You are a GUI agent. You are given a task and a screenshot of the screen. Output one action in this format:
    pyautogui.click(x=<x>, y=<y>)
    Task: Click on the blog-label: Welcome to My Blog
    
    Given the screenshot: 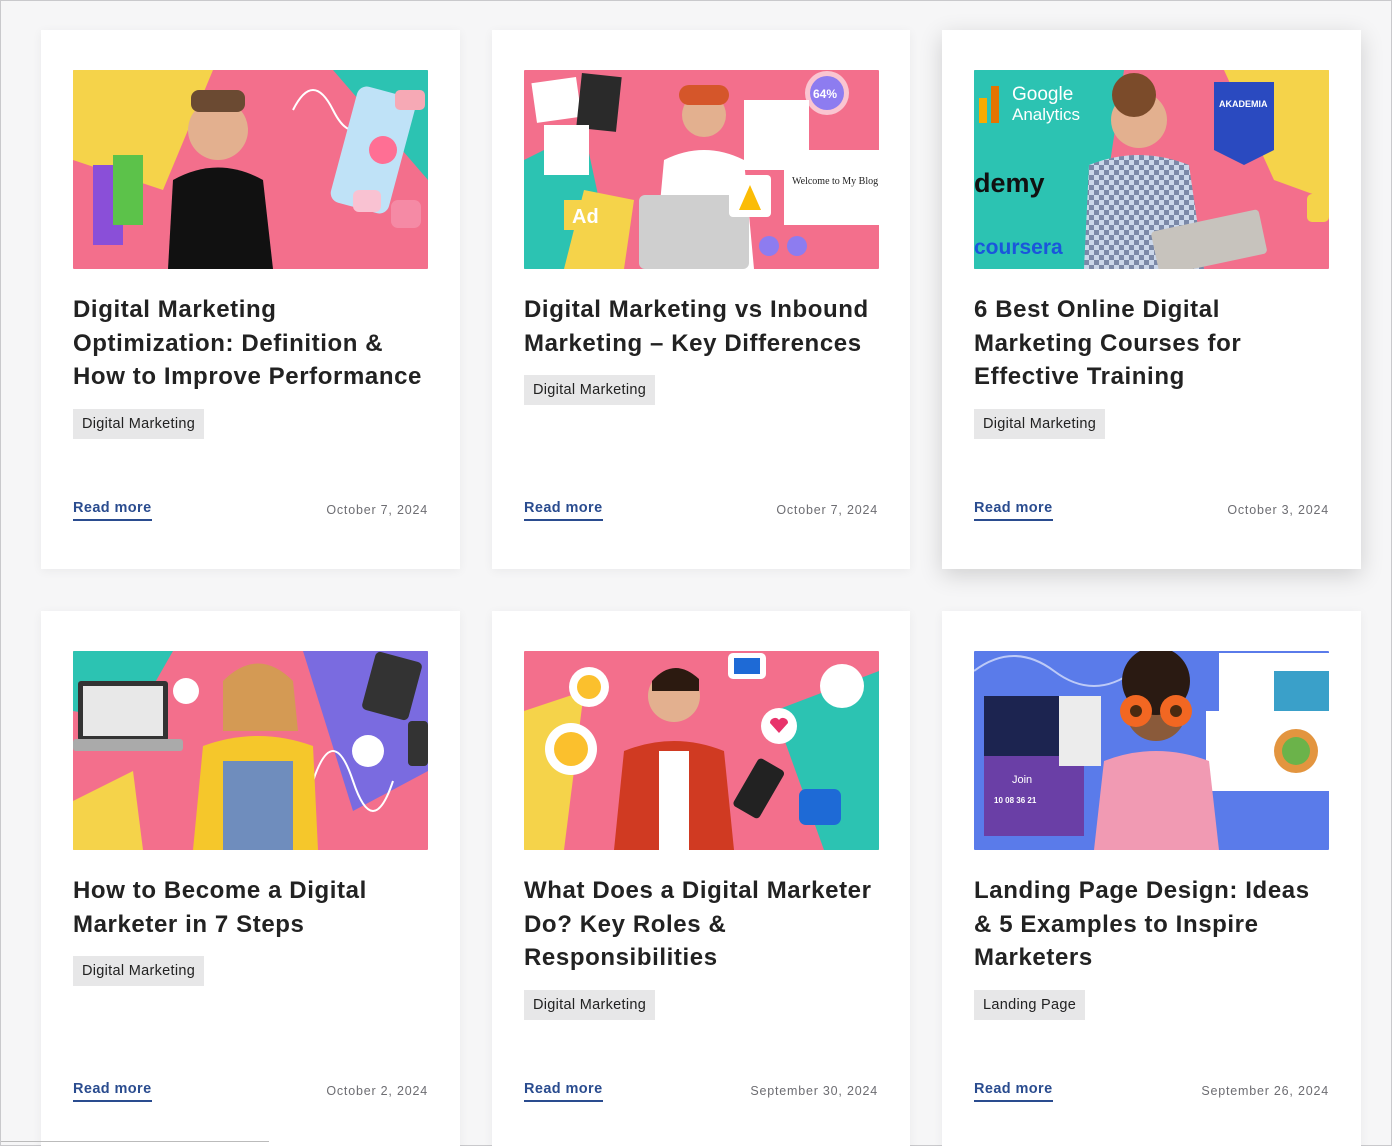 What is the action you would take?
    pyautogui.click(x=835, y=181)
    